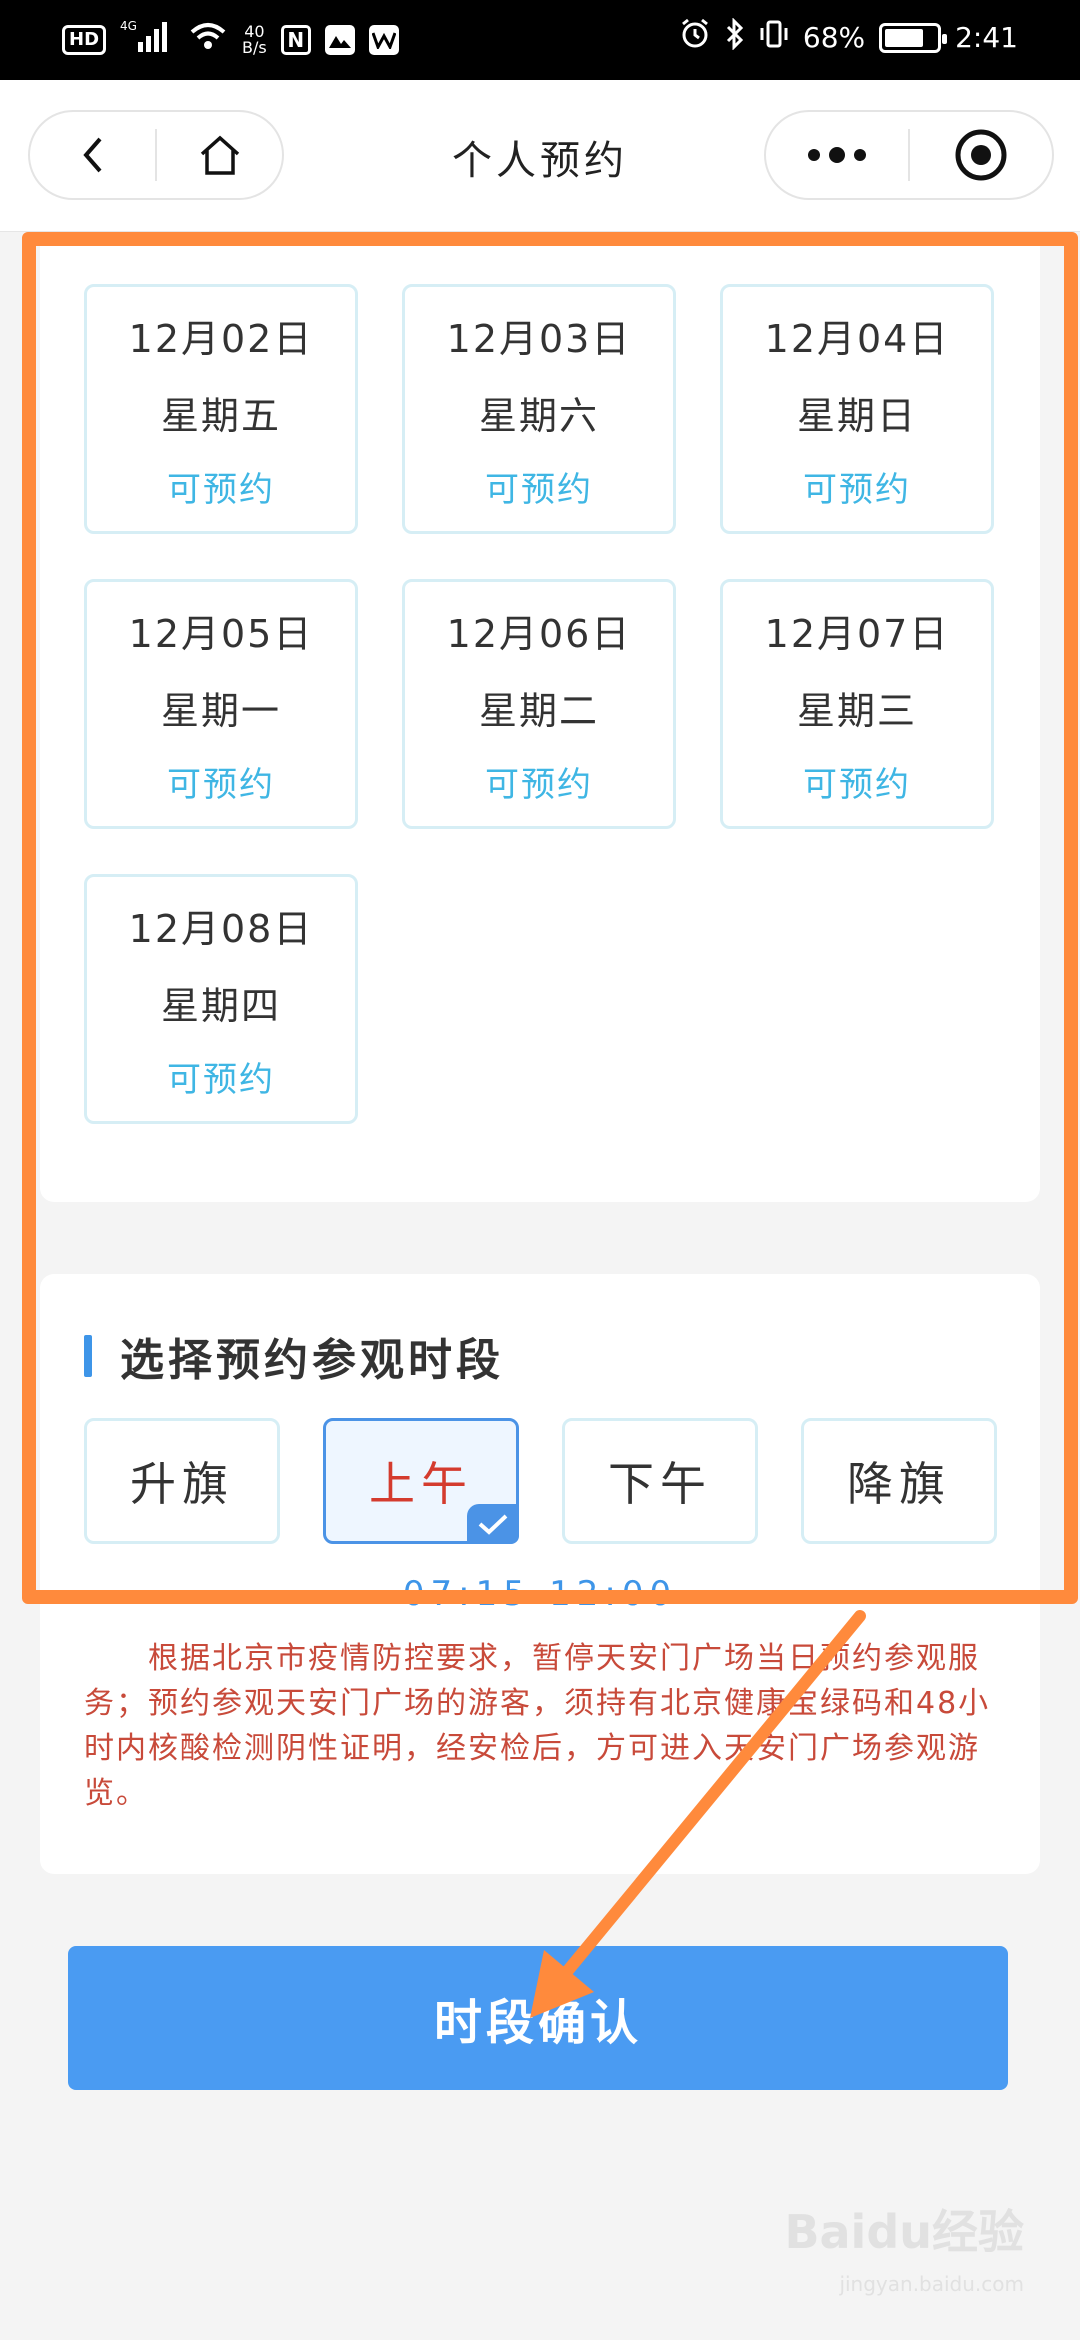  Describe the element at coordinates (539, 633) in the screenshot. I see `date-label: 12月06日` at that location.